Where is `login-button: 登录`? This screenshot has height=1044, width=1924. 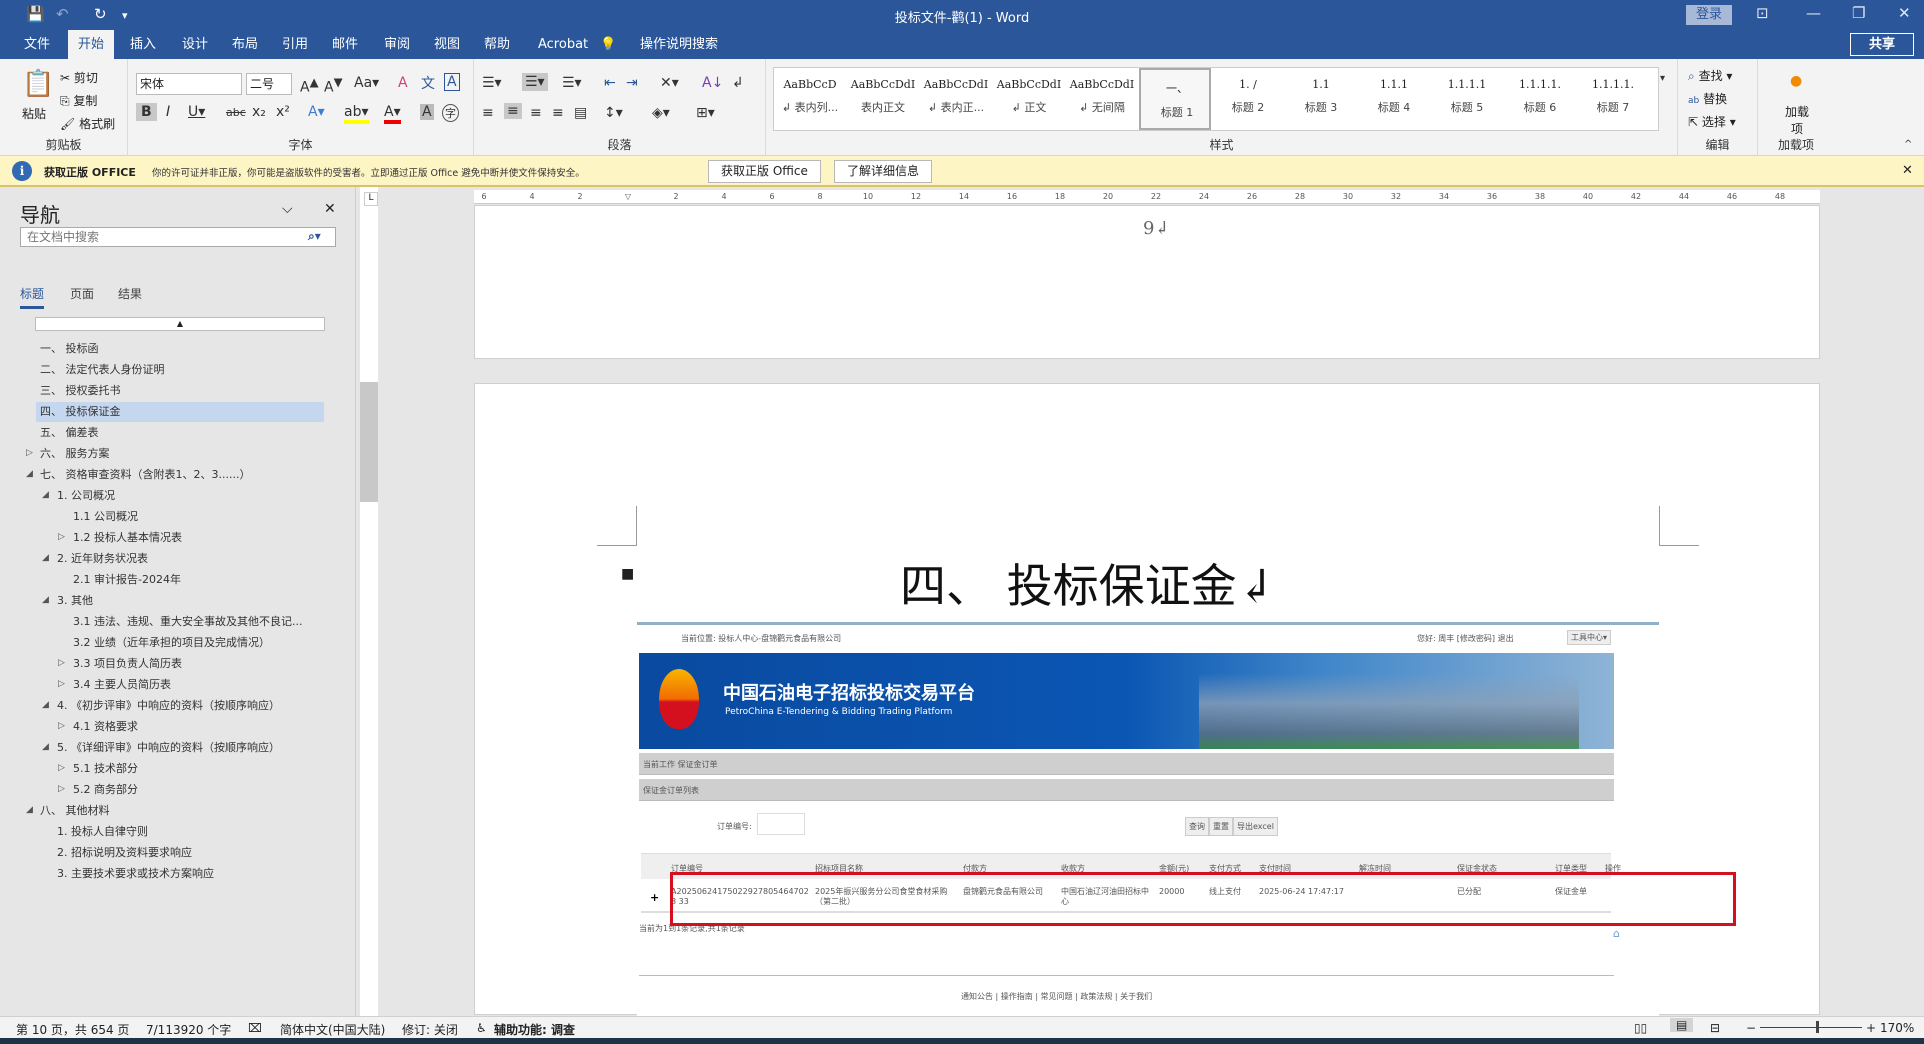
login-button: 登录 is located at coordinates (1709, 15).